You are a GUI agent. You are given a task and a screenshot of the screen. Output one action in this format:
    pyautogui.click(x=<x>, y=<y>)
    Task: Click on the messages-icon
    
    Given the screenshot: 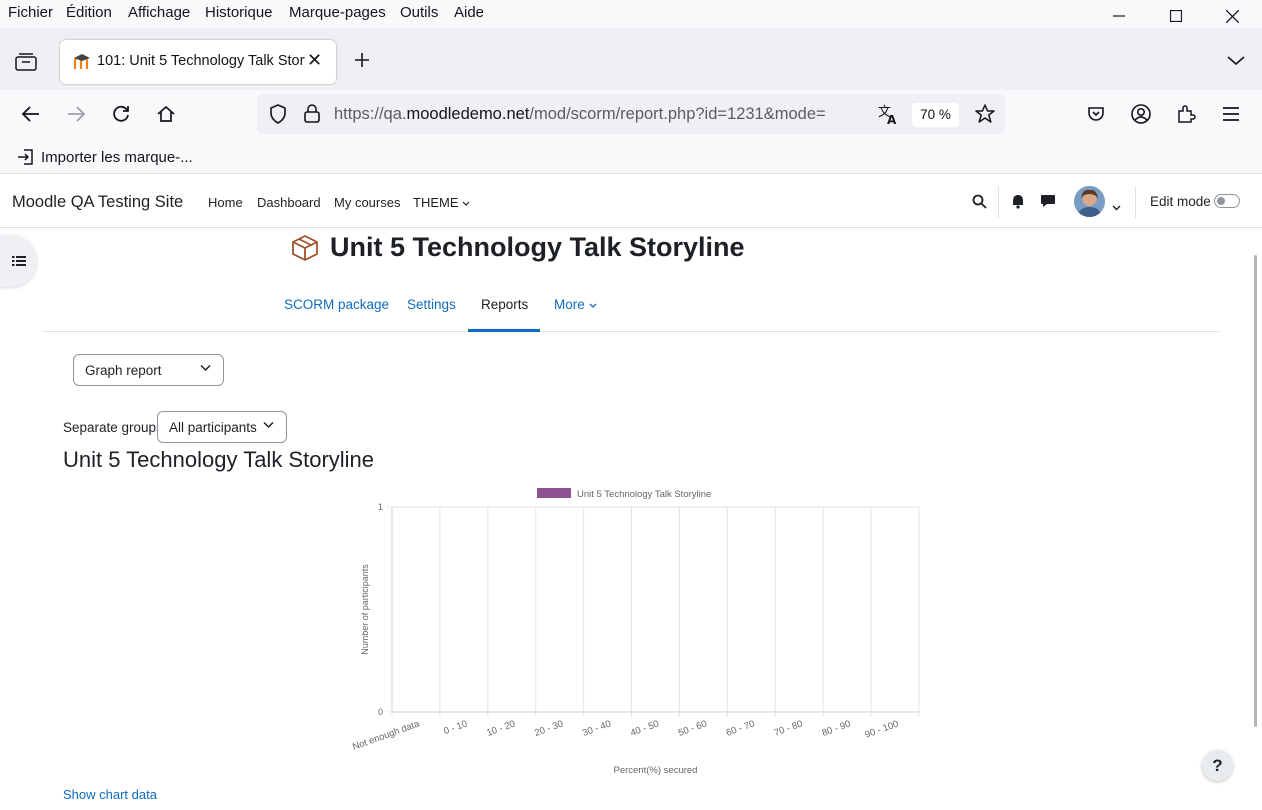 What is the action you would take?
    pyautogui.click(x=1048, y=204)
    